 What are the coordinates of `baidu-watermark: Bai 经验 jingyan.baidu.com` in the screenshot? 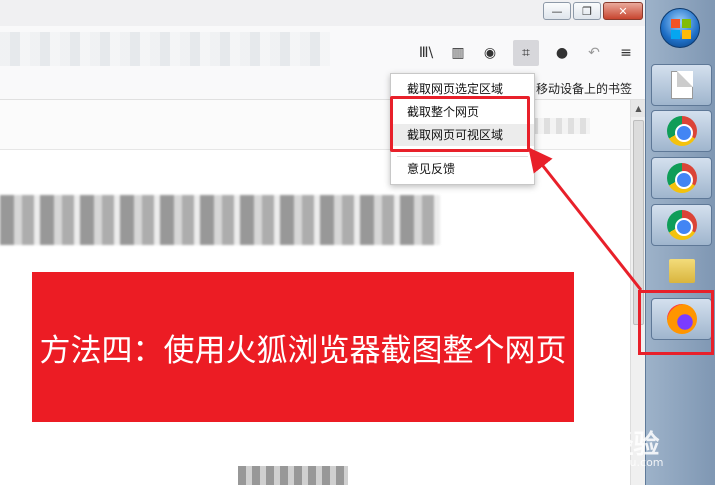 It's located at (632, 450).